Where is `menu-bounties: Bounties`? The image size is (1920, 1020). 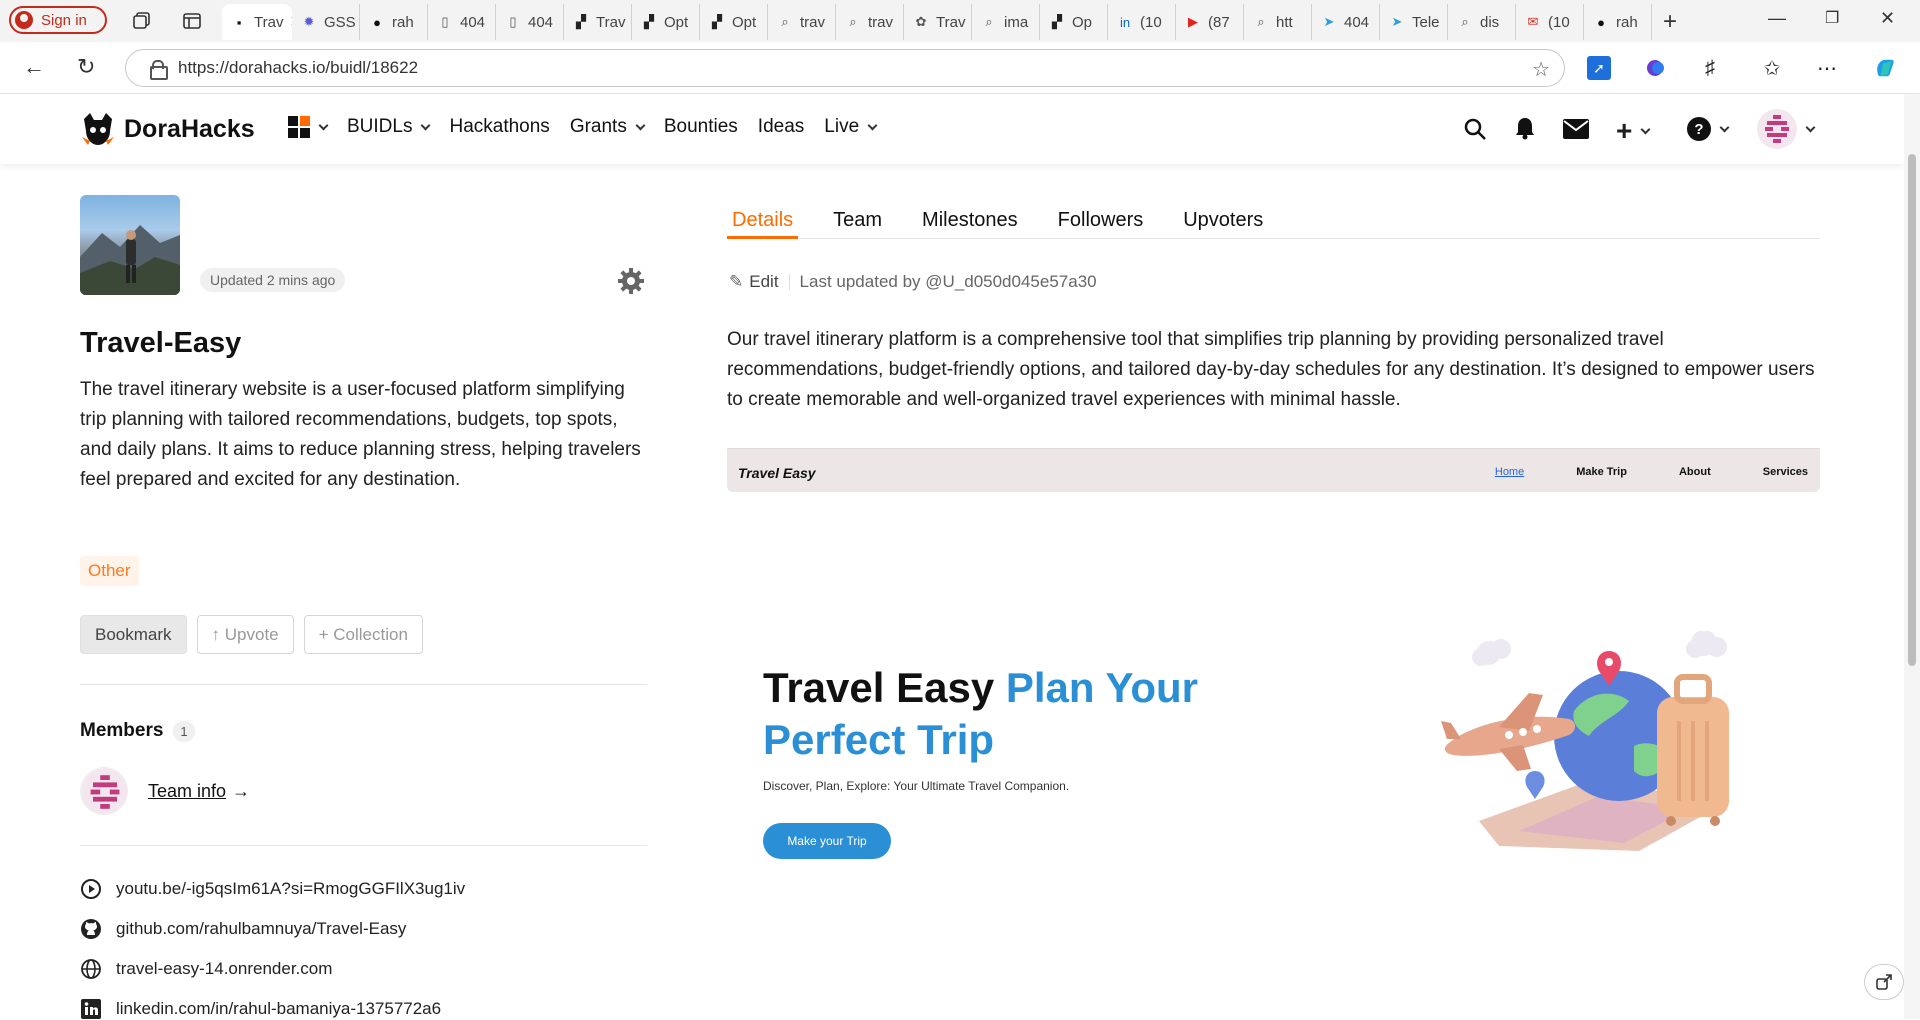 menu-bounties: Bounties is located at coordinates (701, 127).